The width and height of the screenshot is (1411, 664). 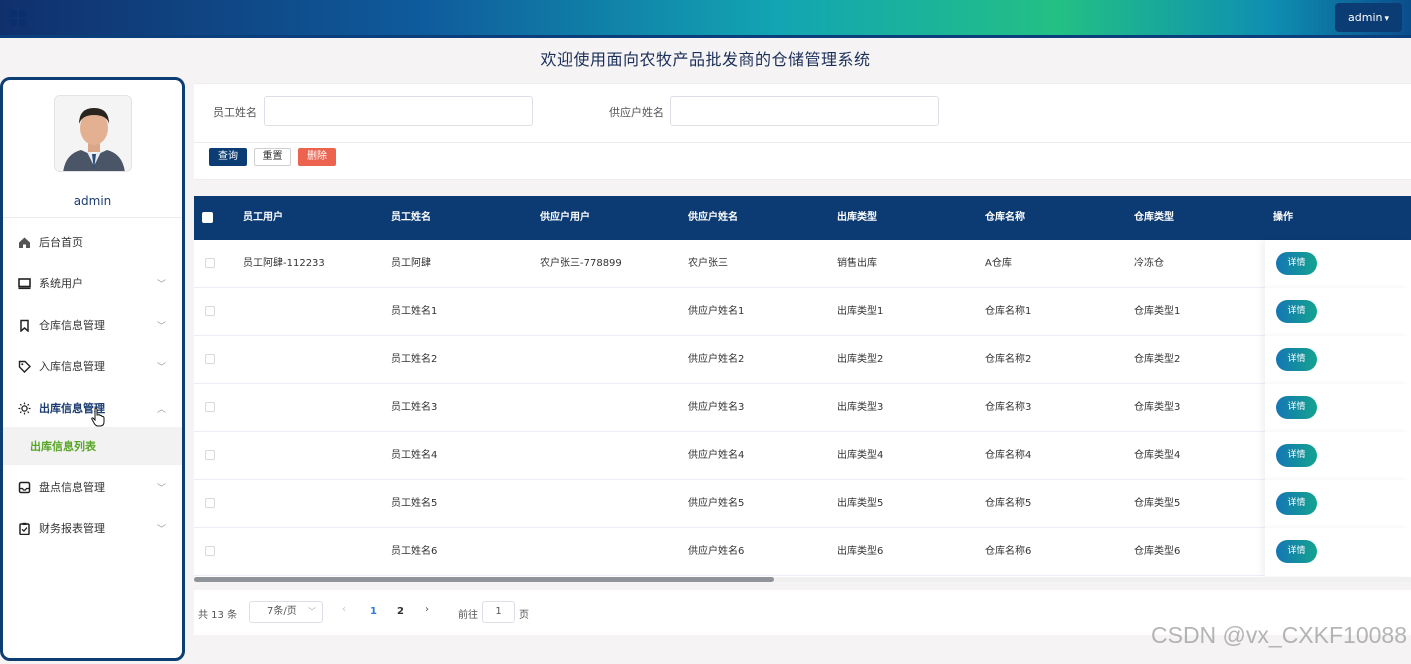 I want to click on top-bar: admin ▾, so click(x=705, y=19).